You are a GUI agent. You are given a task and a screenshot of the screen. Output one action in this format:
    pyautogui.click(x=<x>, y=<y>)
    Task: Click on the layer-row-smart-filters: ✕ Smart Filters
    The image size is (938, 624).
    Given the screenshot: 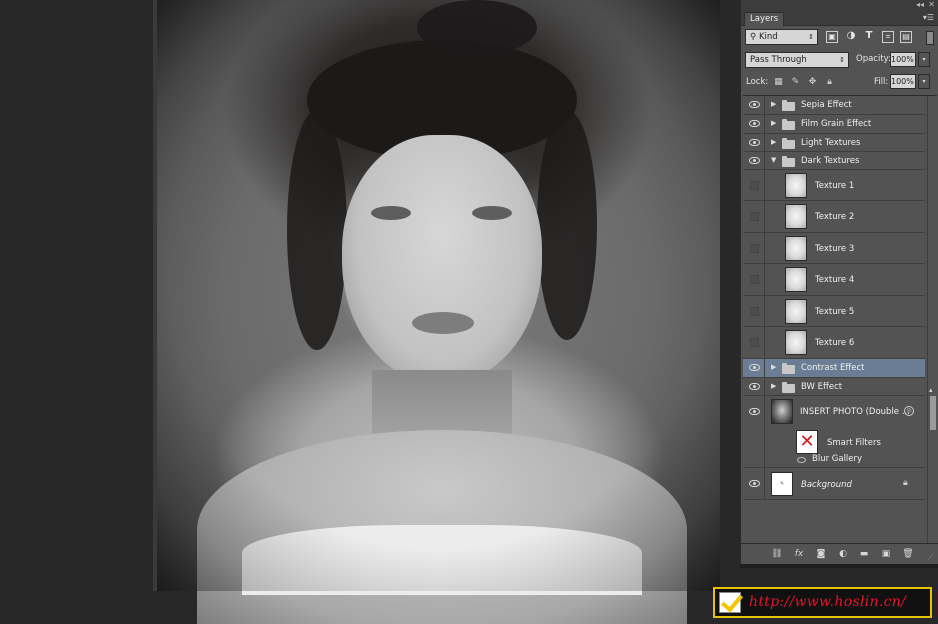 What is the action you would take?
    pyautogui.click(x=834, y=441)
    